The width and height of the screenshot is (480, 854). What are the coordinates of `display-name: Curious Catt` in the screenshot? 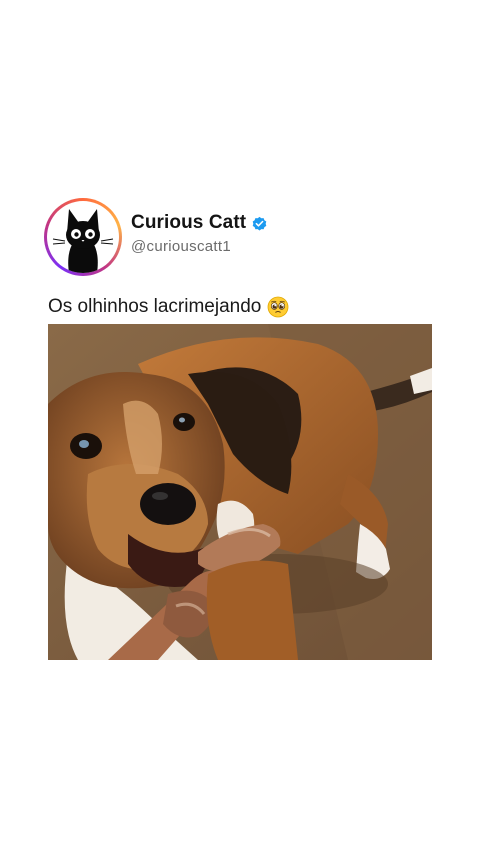 It's located at (188, 223).